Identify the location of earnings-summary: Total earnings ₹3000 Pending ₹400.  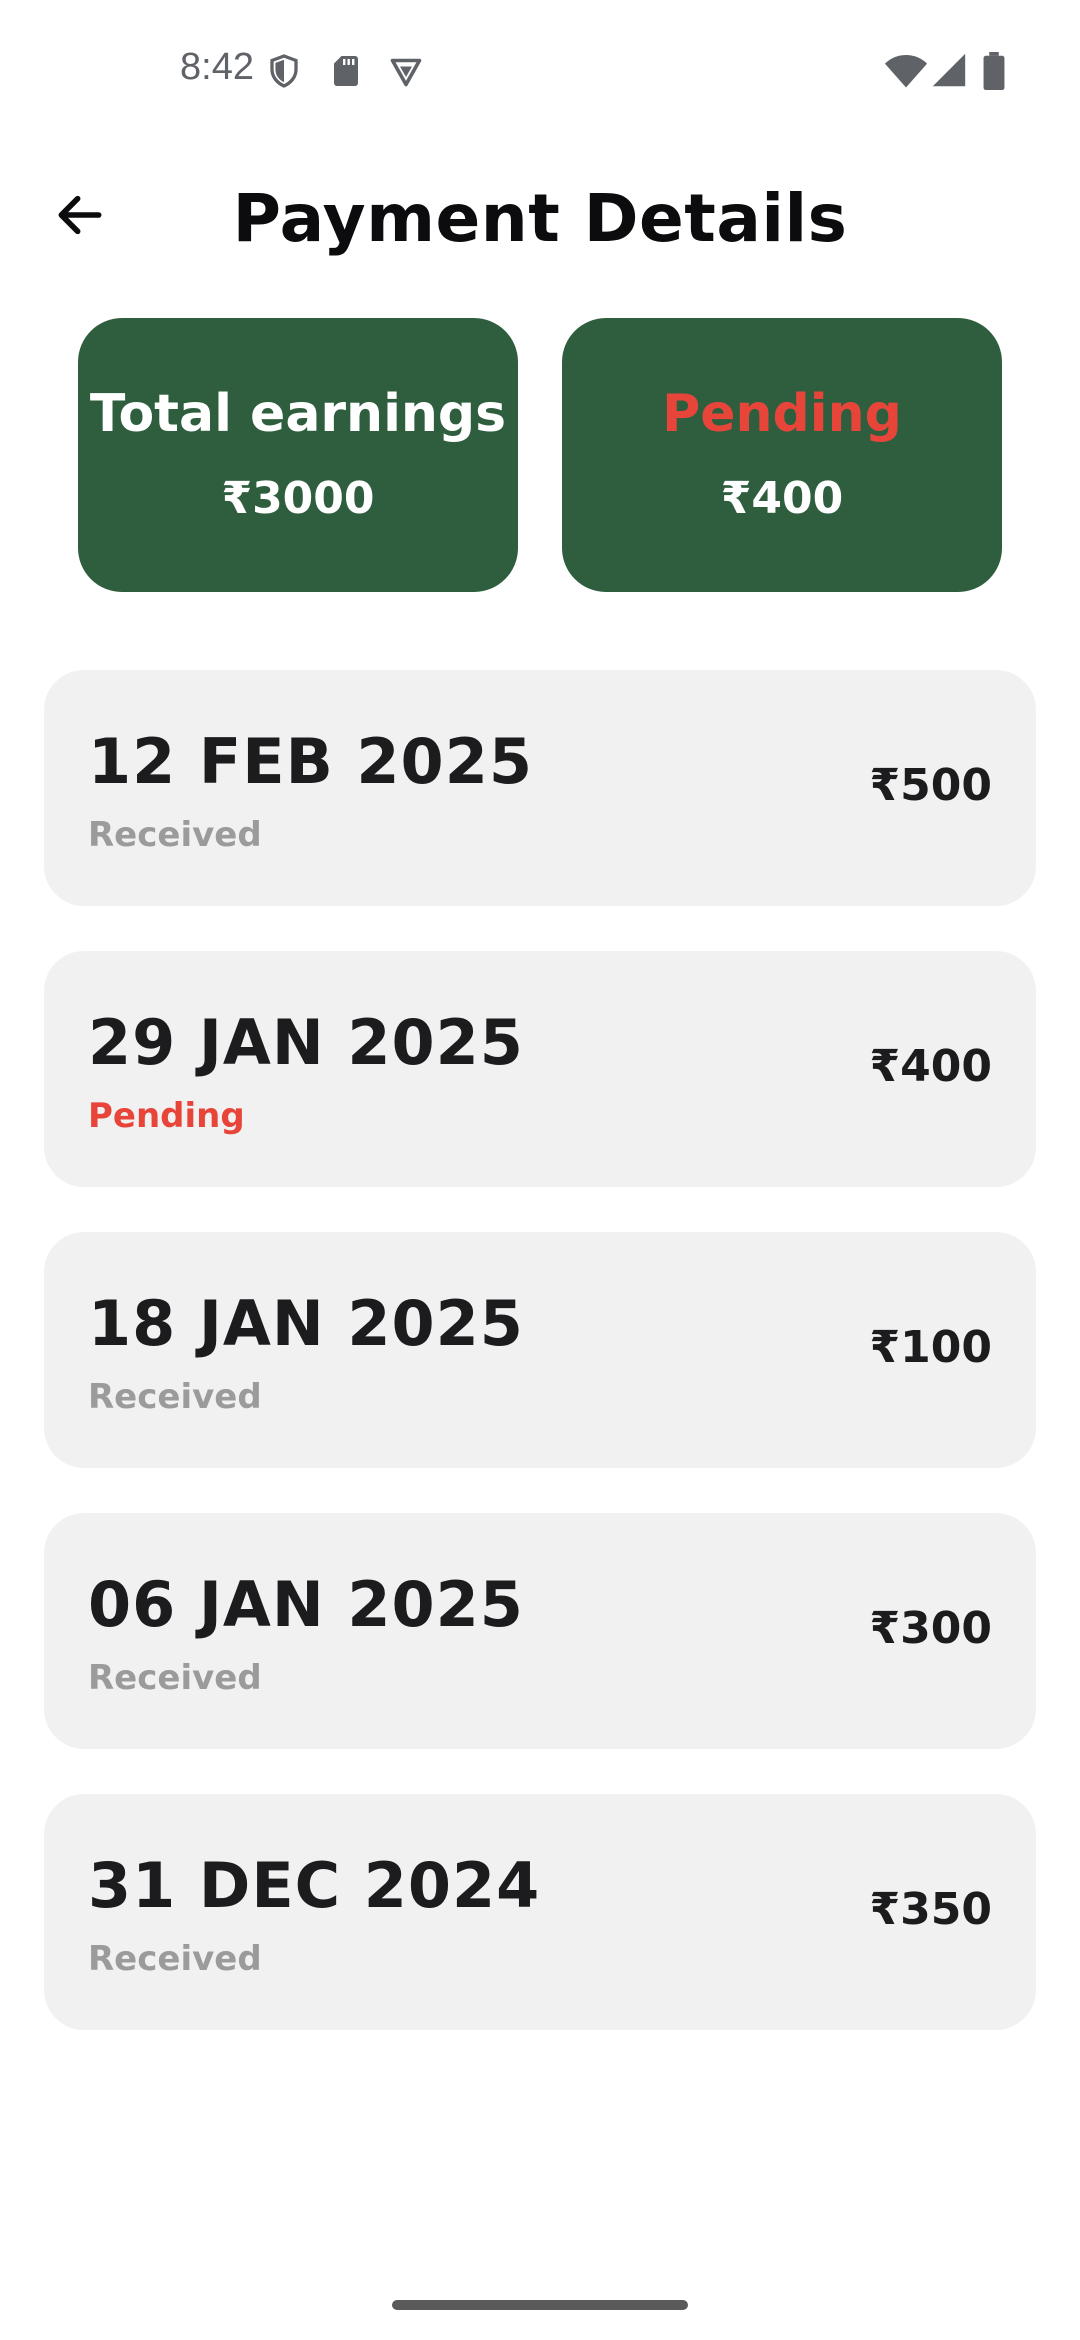
(540, 455).